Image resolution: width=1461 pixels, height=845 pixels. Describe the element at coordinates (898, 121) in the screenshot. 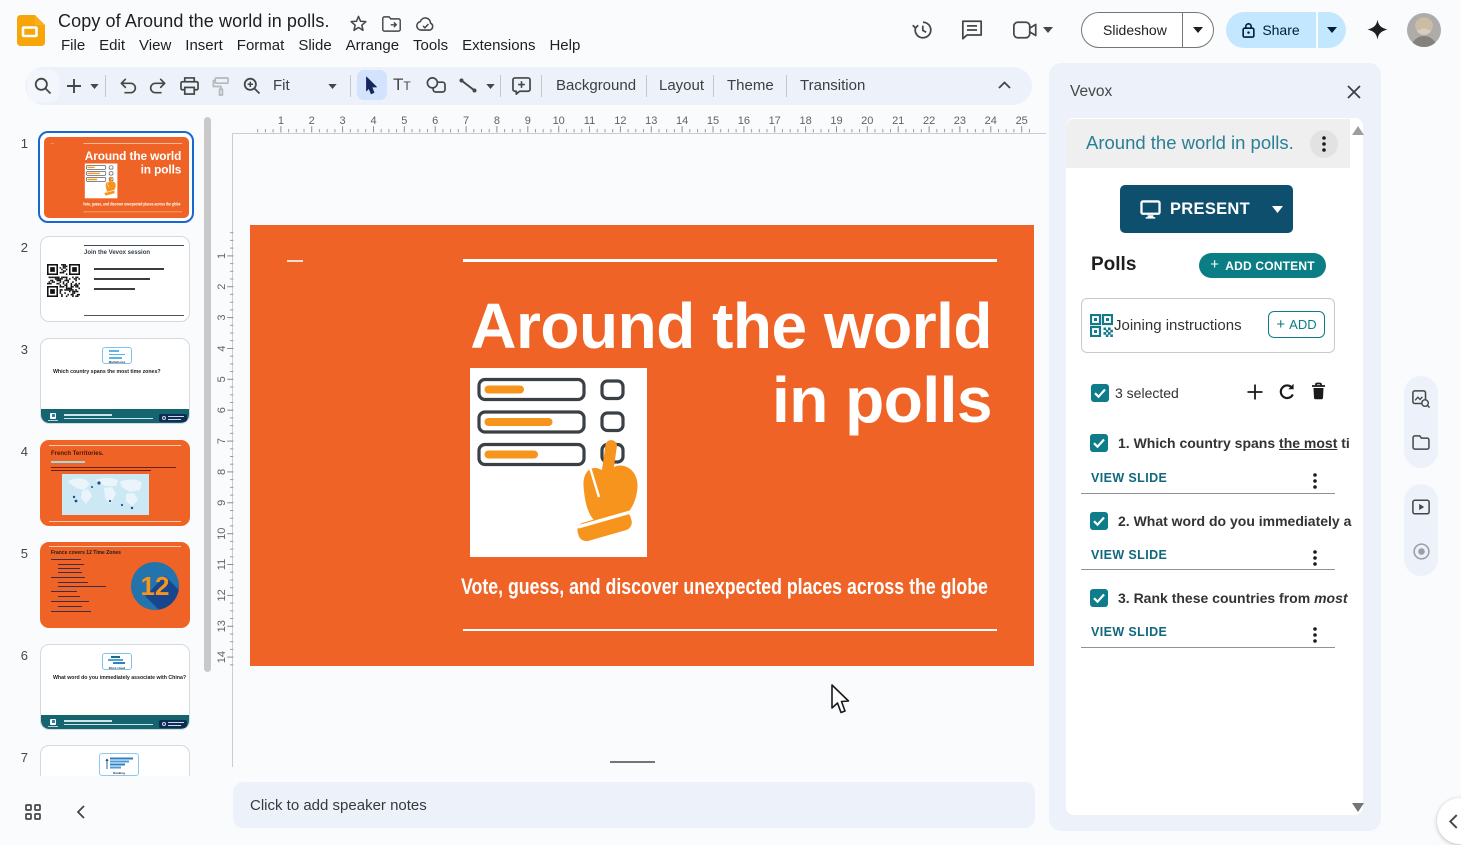

I see `svg-text: 21` at that location.